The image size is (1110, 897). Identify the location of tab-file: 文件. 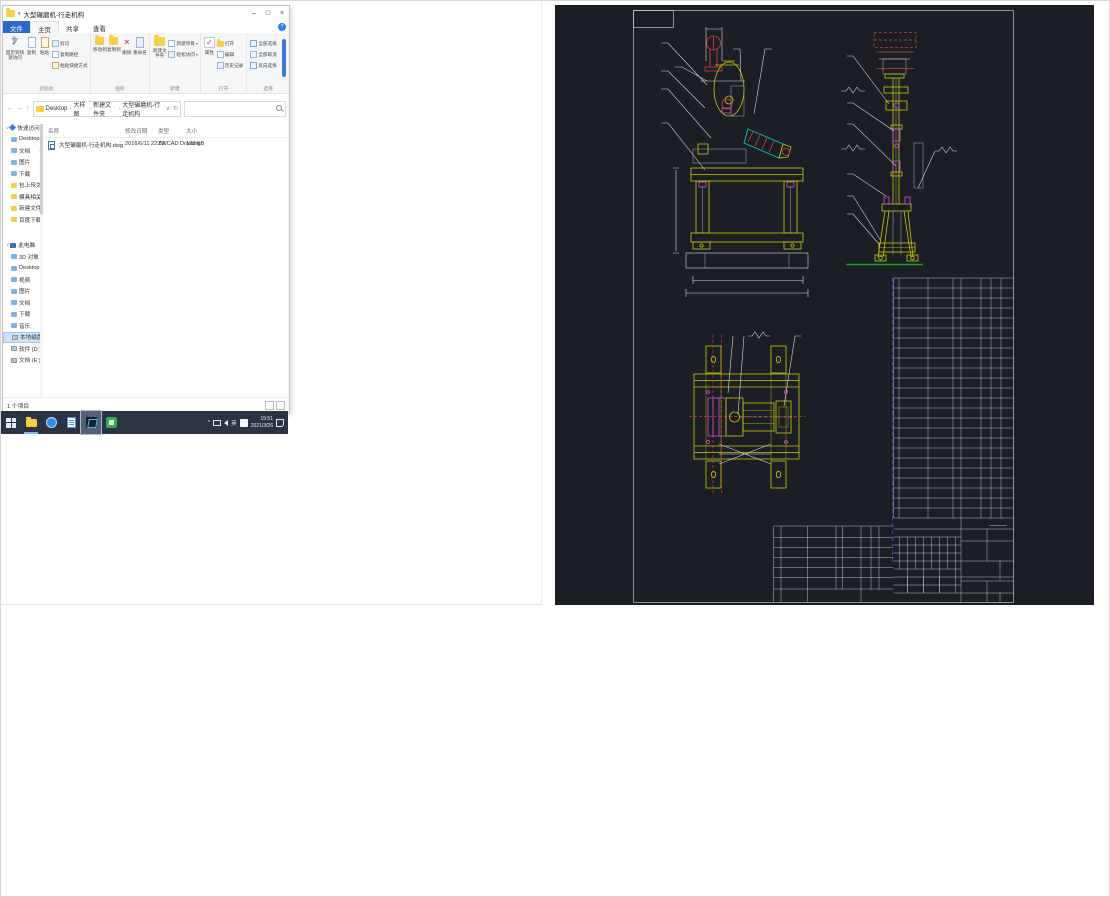
(16, 27).